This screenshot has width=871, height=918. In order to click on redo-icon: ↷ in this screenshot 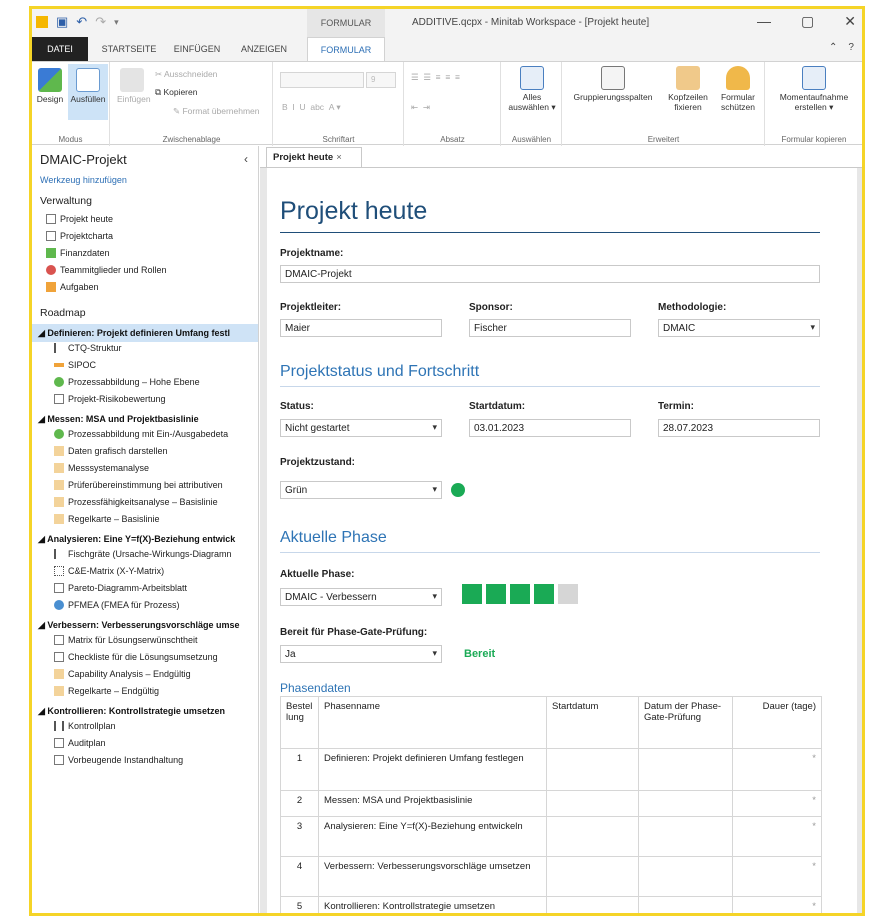, I will do `click(100, 22)`.